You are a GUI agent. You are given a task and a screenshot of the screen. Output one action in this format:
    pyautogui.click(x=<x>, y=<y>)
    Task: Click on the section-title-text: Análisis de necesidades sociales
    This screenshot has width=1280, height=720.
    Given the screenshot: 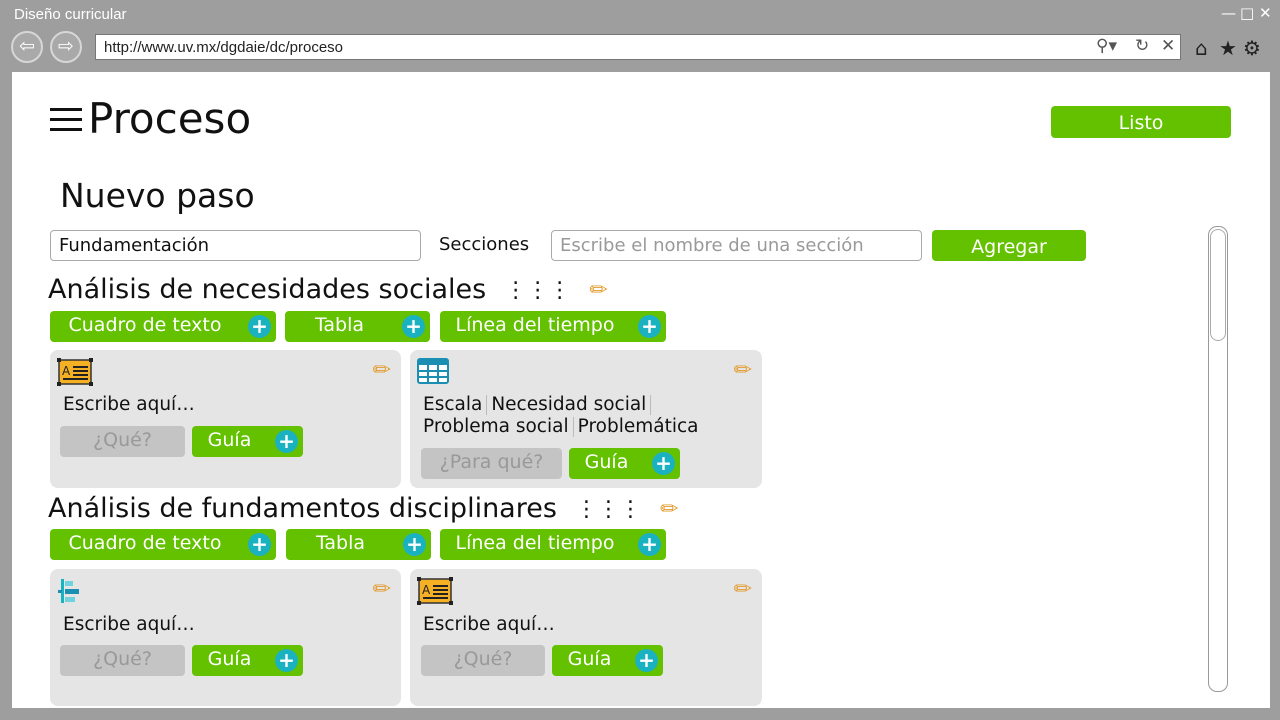 What is the action you would take?
    pyautogui.click(x=267, y=289)
    